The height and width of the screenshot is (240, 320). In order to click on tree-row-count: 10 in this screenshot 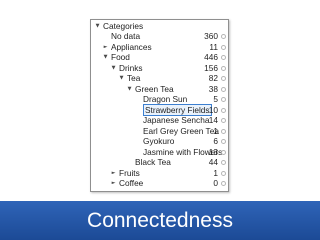, I will do `click(213, 109)`.